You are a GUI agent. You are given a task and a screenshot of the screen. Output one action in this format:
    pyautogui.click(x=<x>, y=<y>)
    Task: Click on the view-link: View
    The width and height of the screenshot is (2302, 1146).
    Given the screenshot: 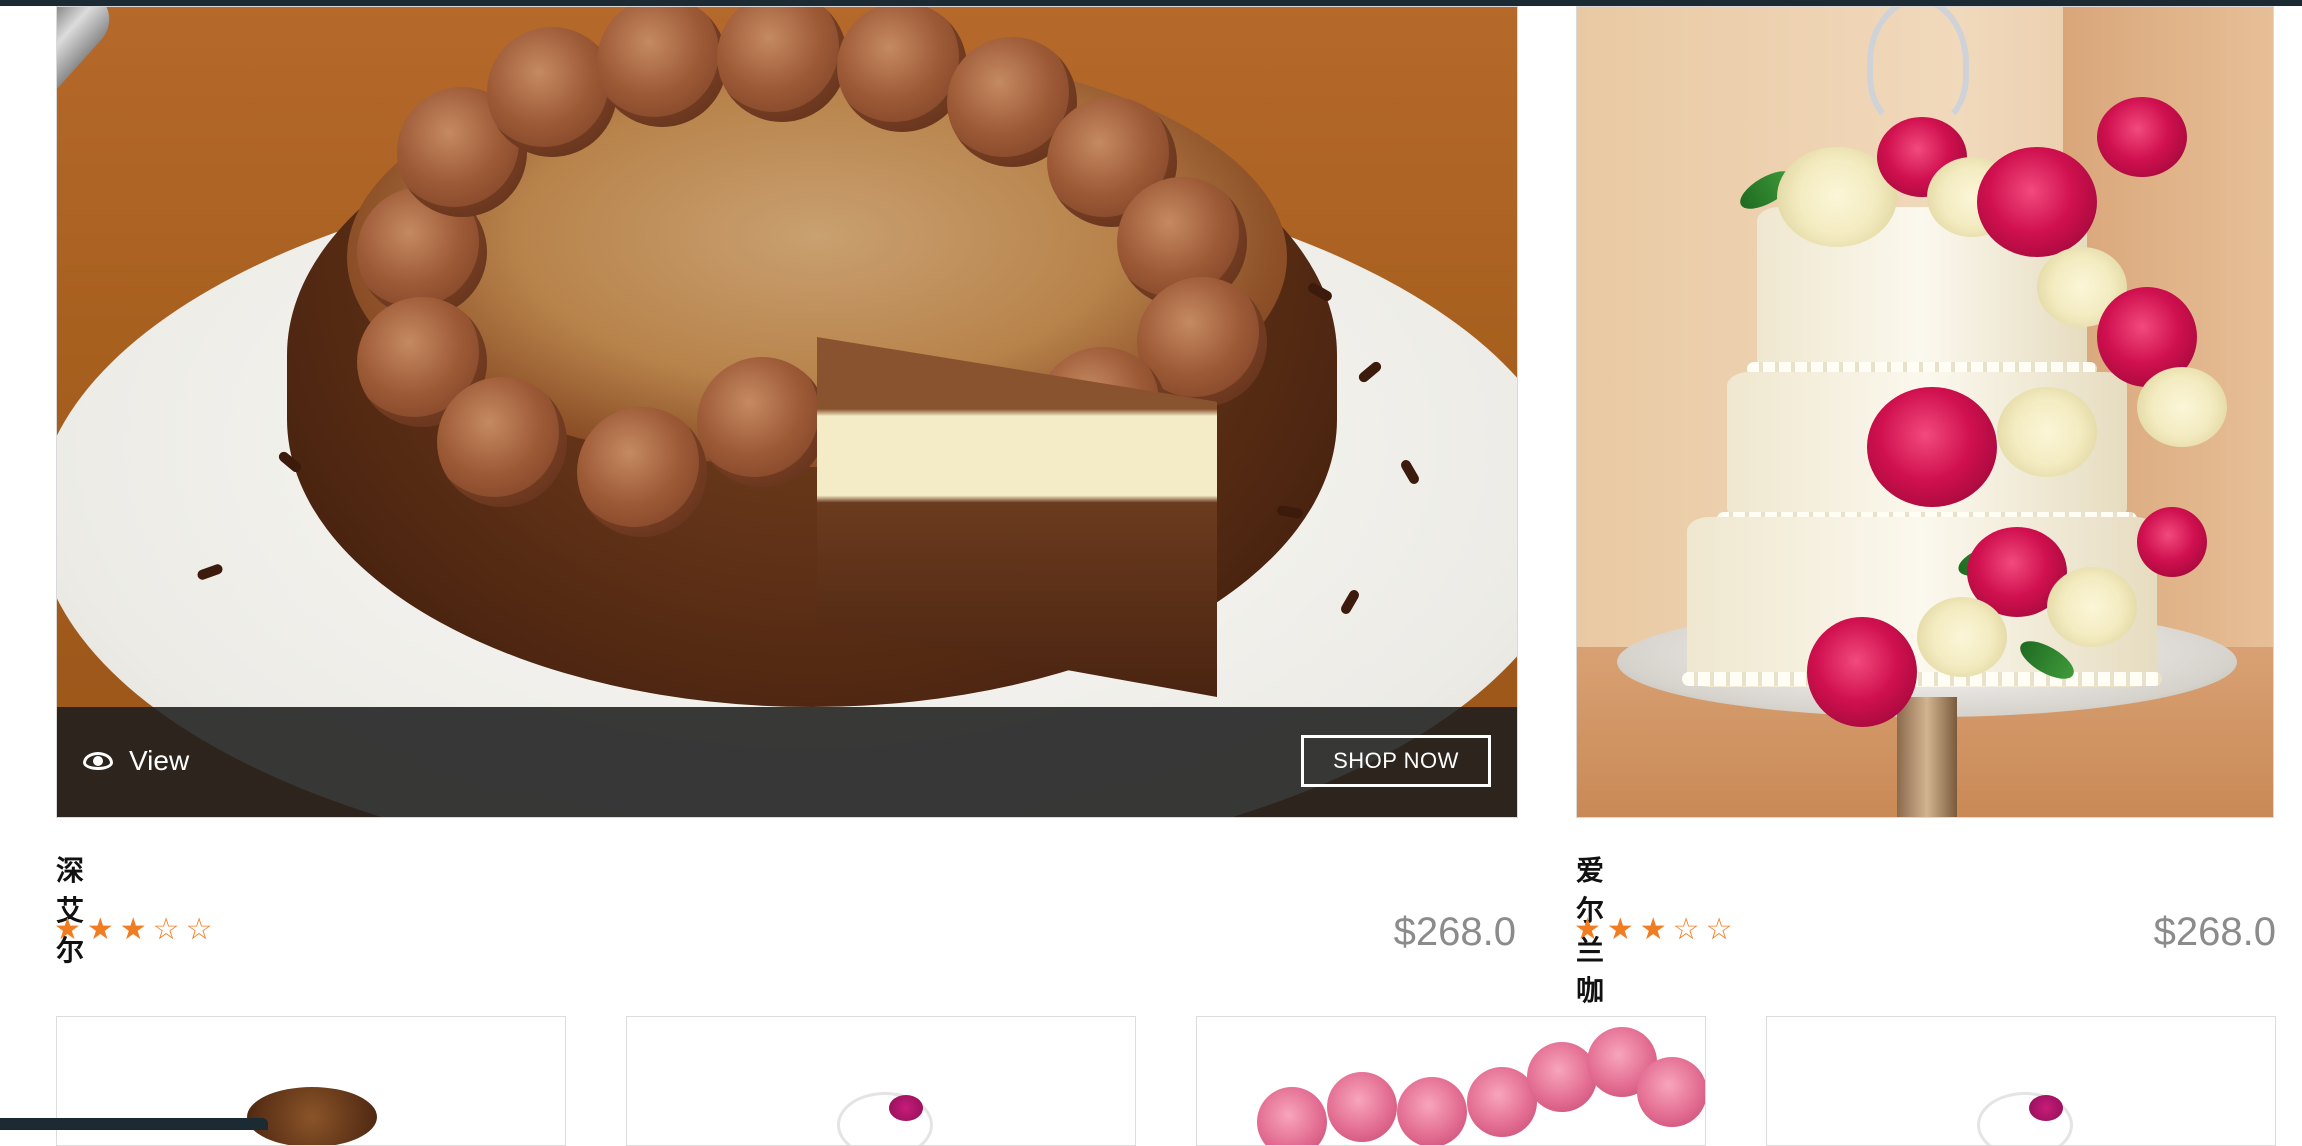 What is the action you would take?
    pyautogui.click(x=136, y=761)
    